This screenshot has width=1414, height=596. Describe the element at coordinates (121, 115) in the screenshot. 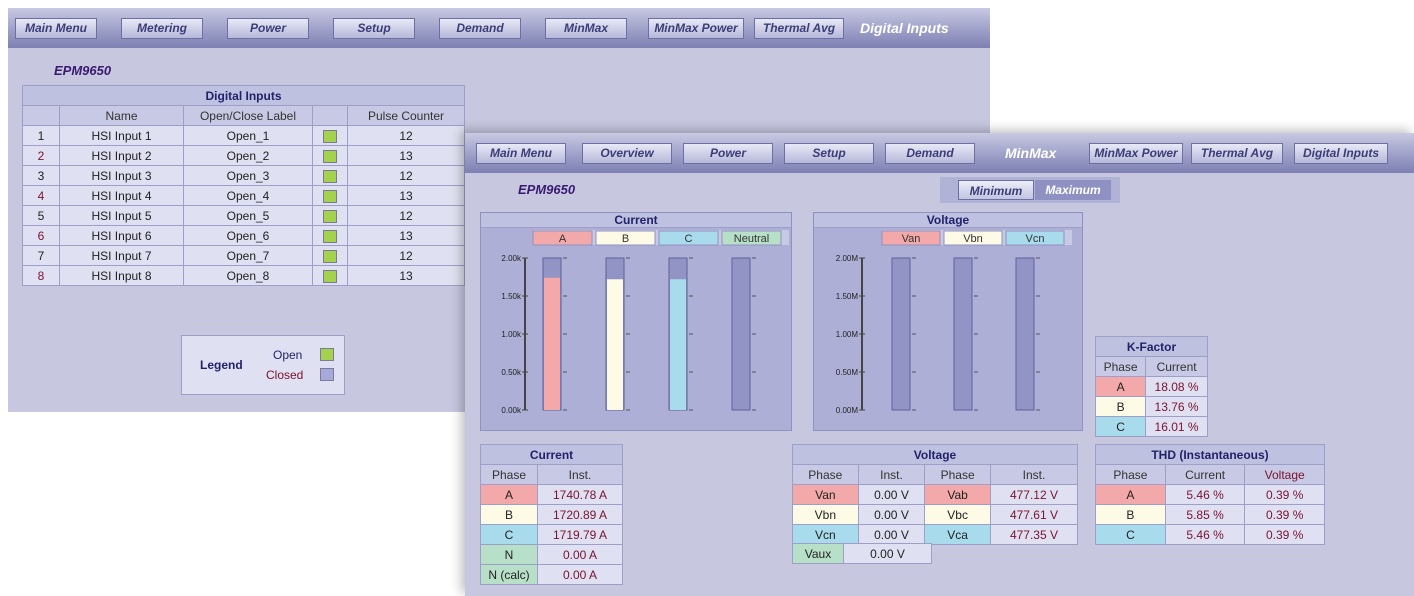

I see `col-name: Name` at that location.